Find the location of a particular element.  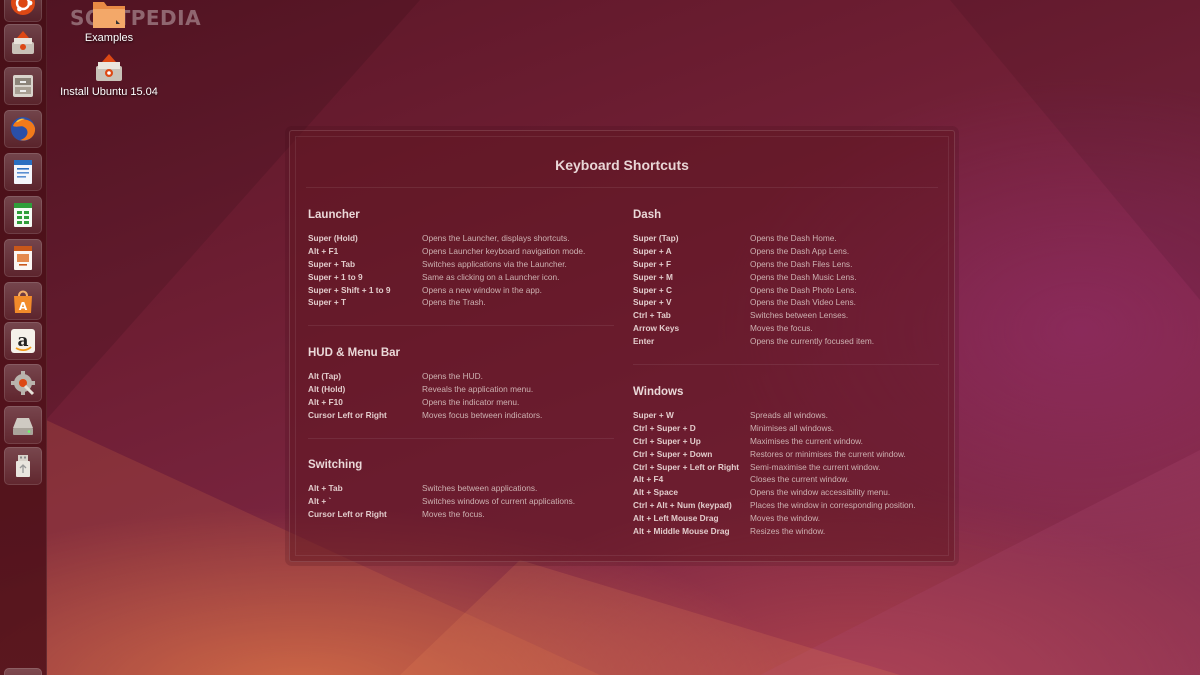

shortcut-description: Moves the focus. is located at coordinates (781, 328).